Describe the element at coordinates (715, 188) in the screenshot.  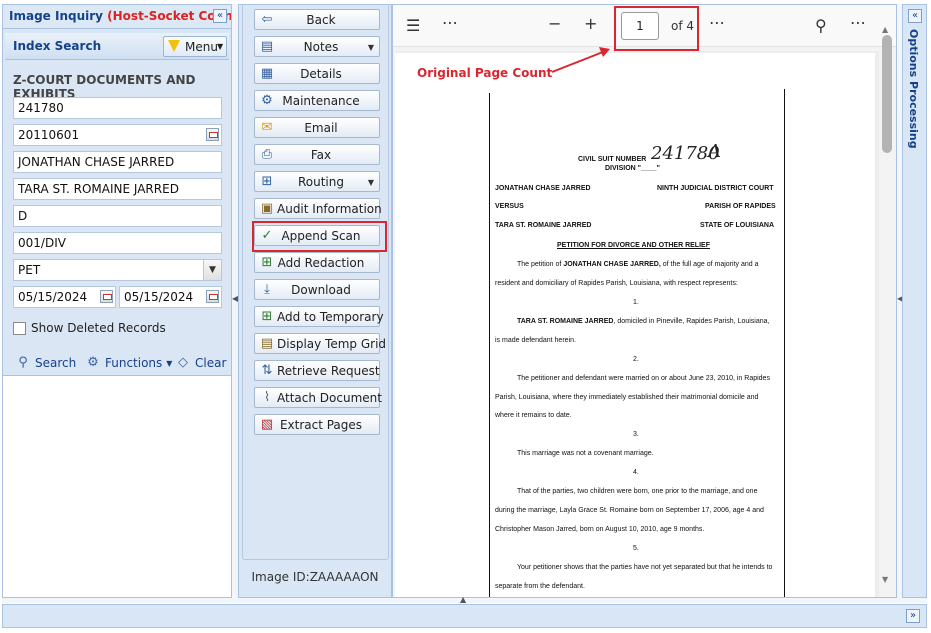
I see `court-name: NINTH JUDICIAL DISTRICT COURT` at that location.